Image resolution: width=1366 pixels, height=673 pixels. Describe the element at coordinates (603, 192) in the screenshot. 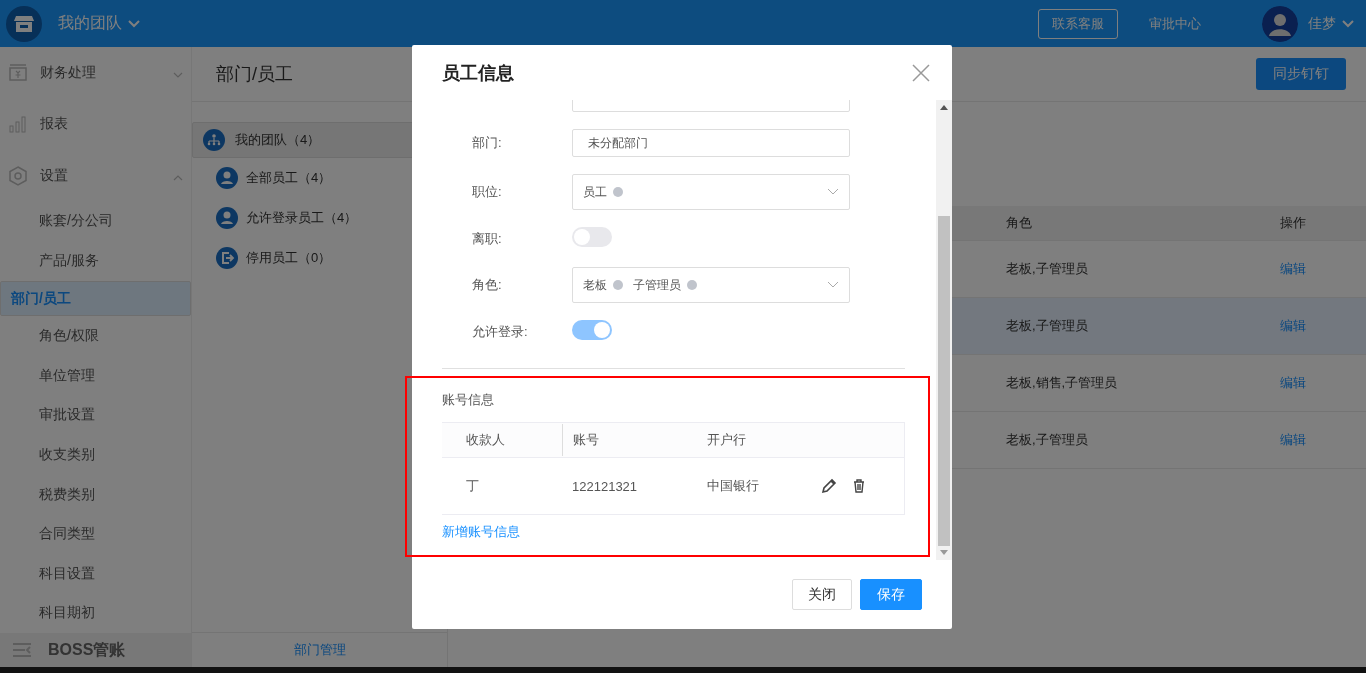

I see `tag: 员工` at that location.